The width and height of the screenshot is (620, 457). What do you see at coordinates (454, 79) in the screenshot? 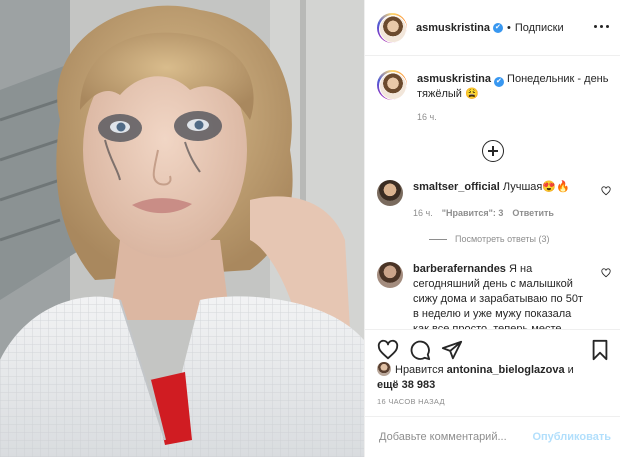
I see `caption-username: asmuskristina` at bounding box center [454, 79].